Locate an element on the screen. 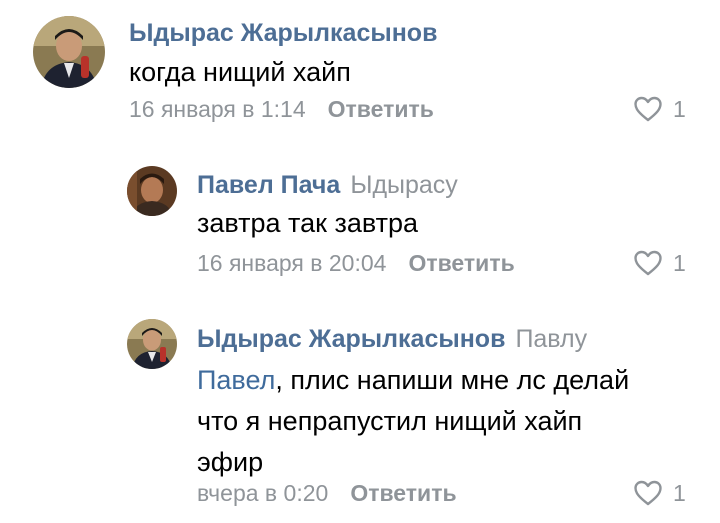 This screenshot has width=720, height=523. comment-text-line: Павел, плис напиши мне лс делай is located at coordinates (413, 380).